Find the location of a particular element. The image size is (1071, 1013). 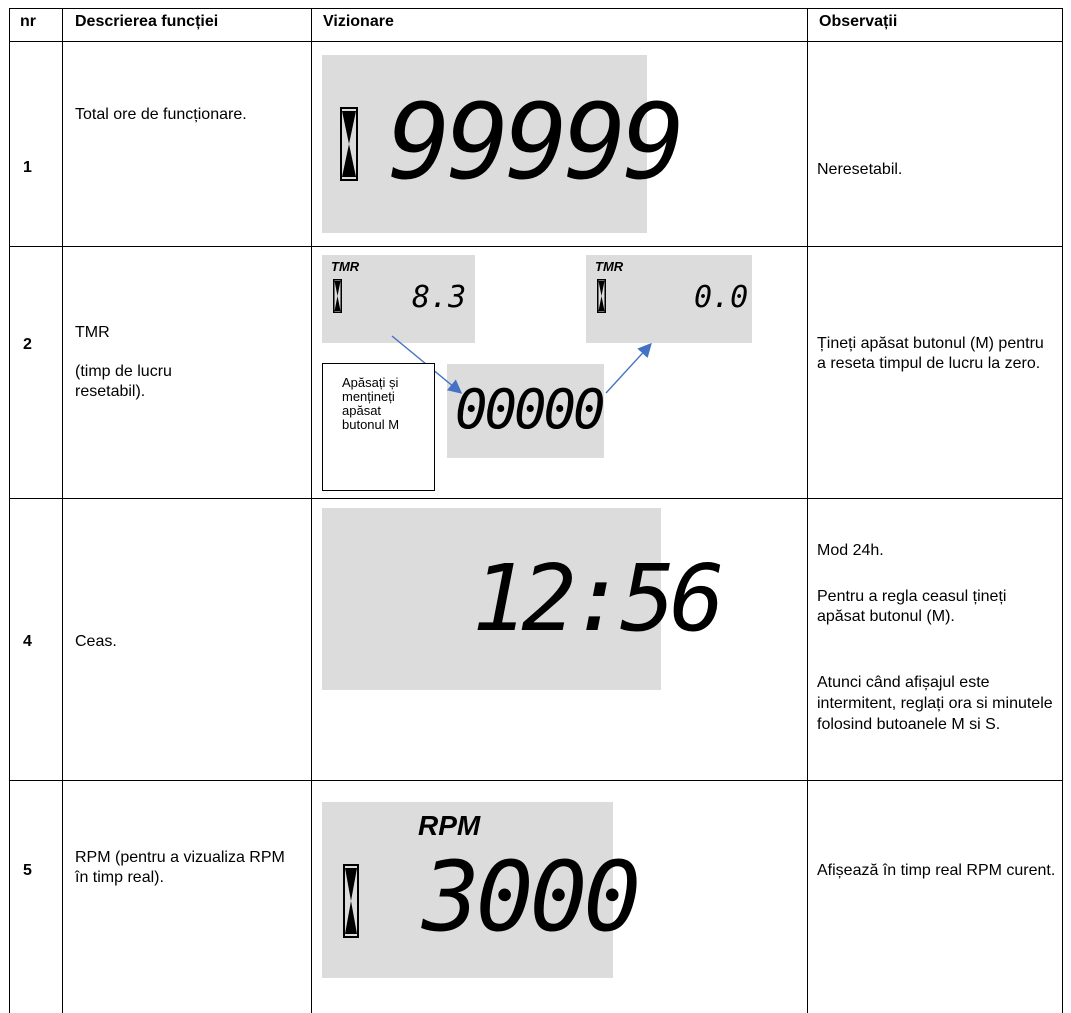

row-number: 5 is located at coordinates (27, 870).